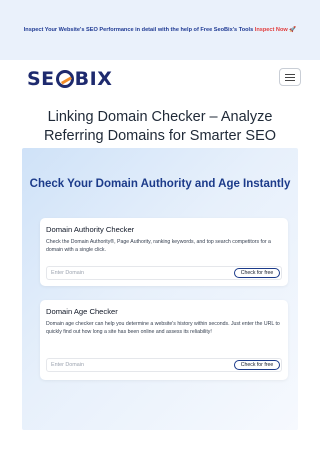 This screenshot has width=320, height=452. What do you see at coordinates (93, 79) in the screenshot?
I see `logo-text-right: BIX` at bounding box center [93, 79].